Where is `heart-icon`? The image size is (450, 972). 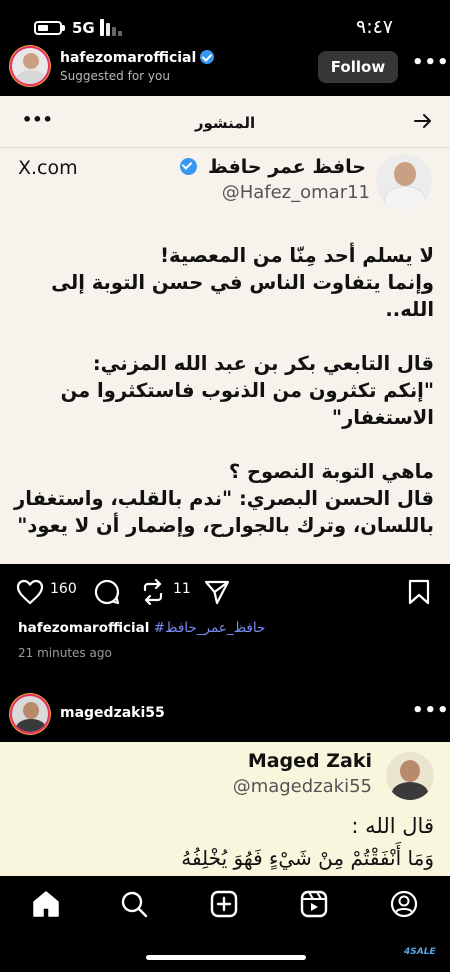
heart-icon is located at coordinates (30, 592).